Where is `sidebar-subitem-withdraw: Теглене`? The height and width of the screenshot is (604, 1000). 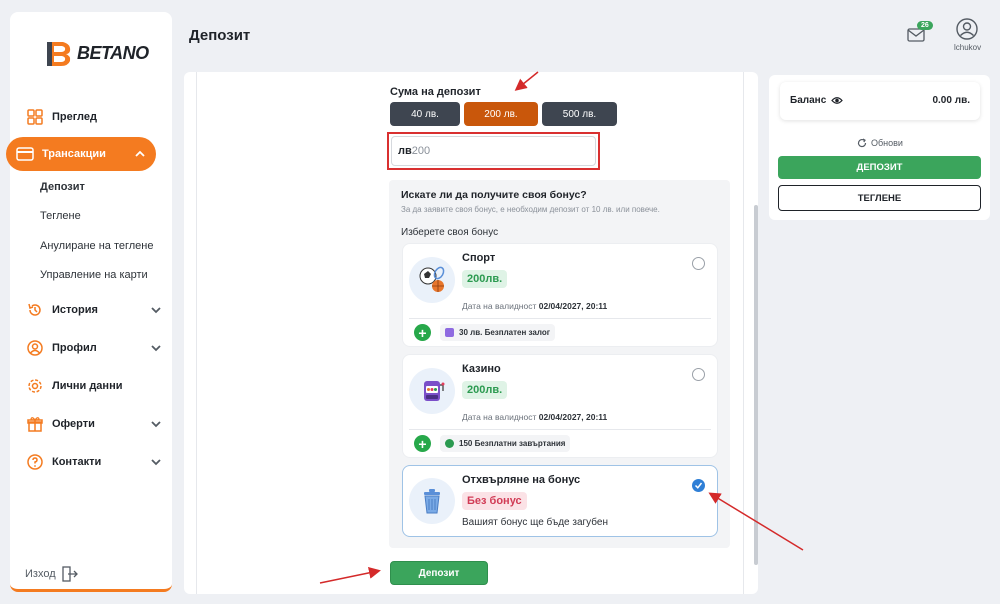
sidebar-subitem-withdraw: Теглене is located at coordinates (60, 216).